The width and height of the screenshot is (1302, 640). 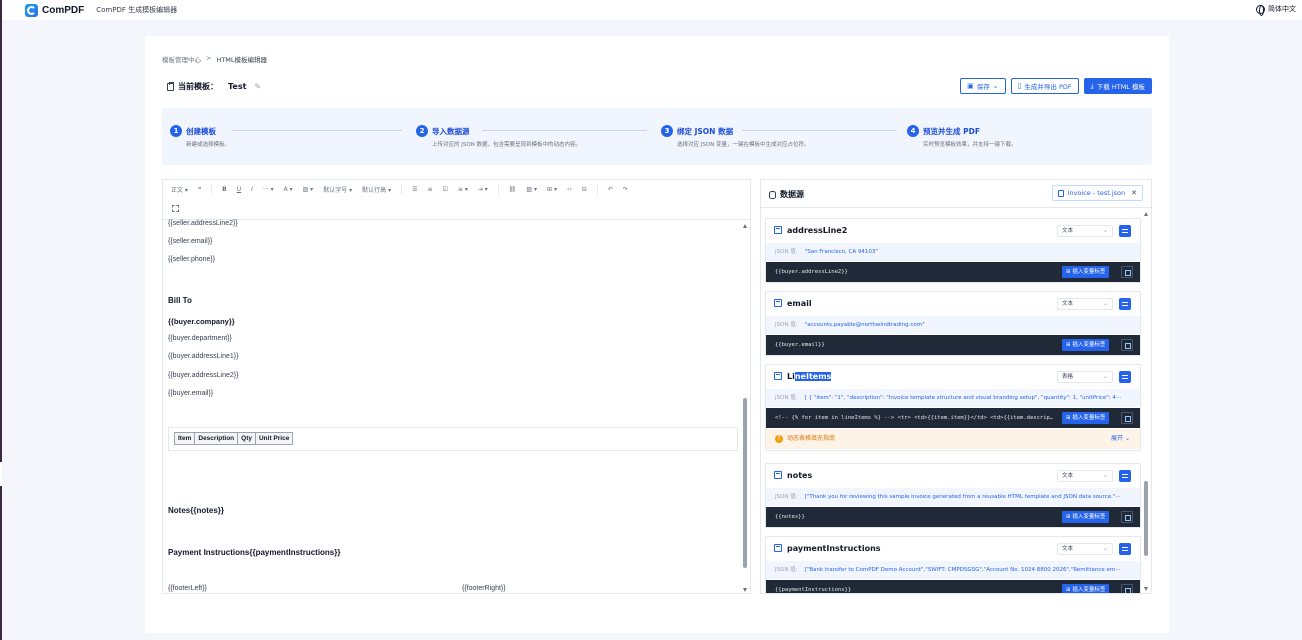 I want to click on export-pdf-button: ▯ 生成并导出 PDF, so click(x=1044, y=86).